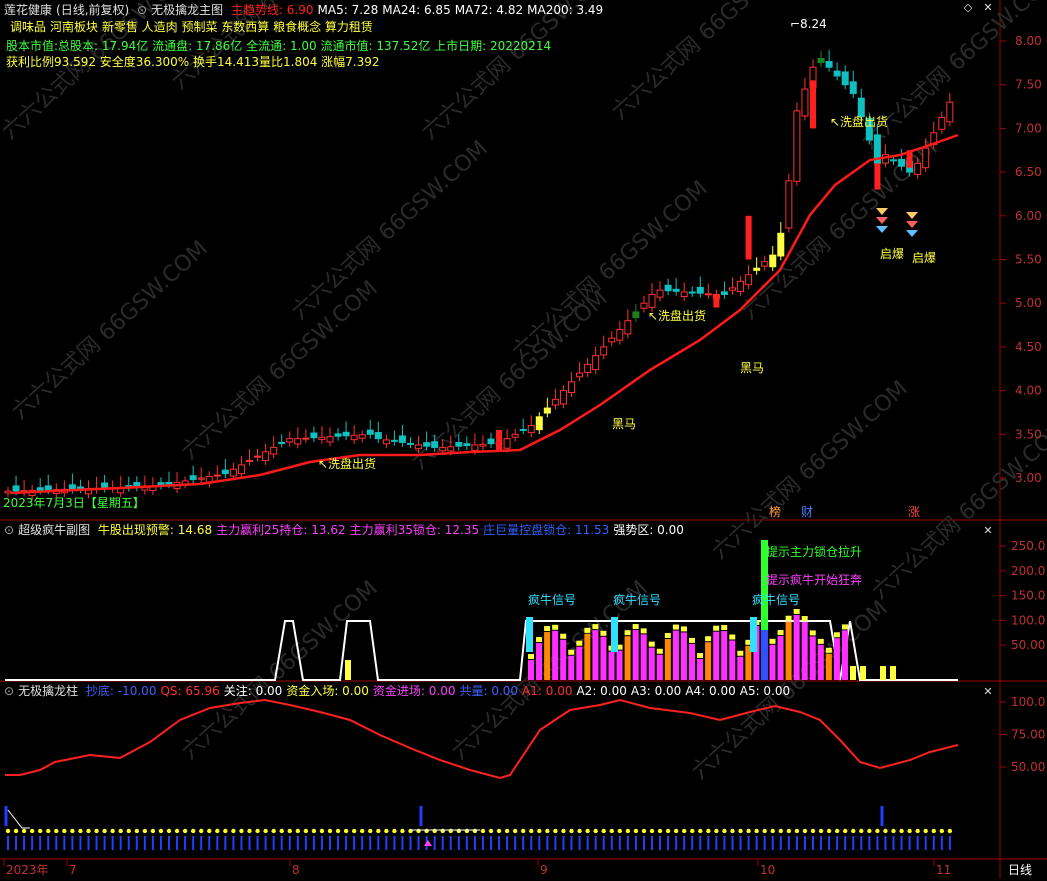  What do you see at coordinates (348, 10) in the screenshot?
I see `ma-item-1: MA5: 7.28` at bounding box center [348, 10].